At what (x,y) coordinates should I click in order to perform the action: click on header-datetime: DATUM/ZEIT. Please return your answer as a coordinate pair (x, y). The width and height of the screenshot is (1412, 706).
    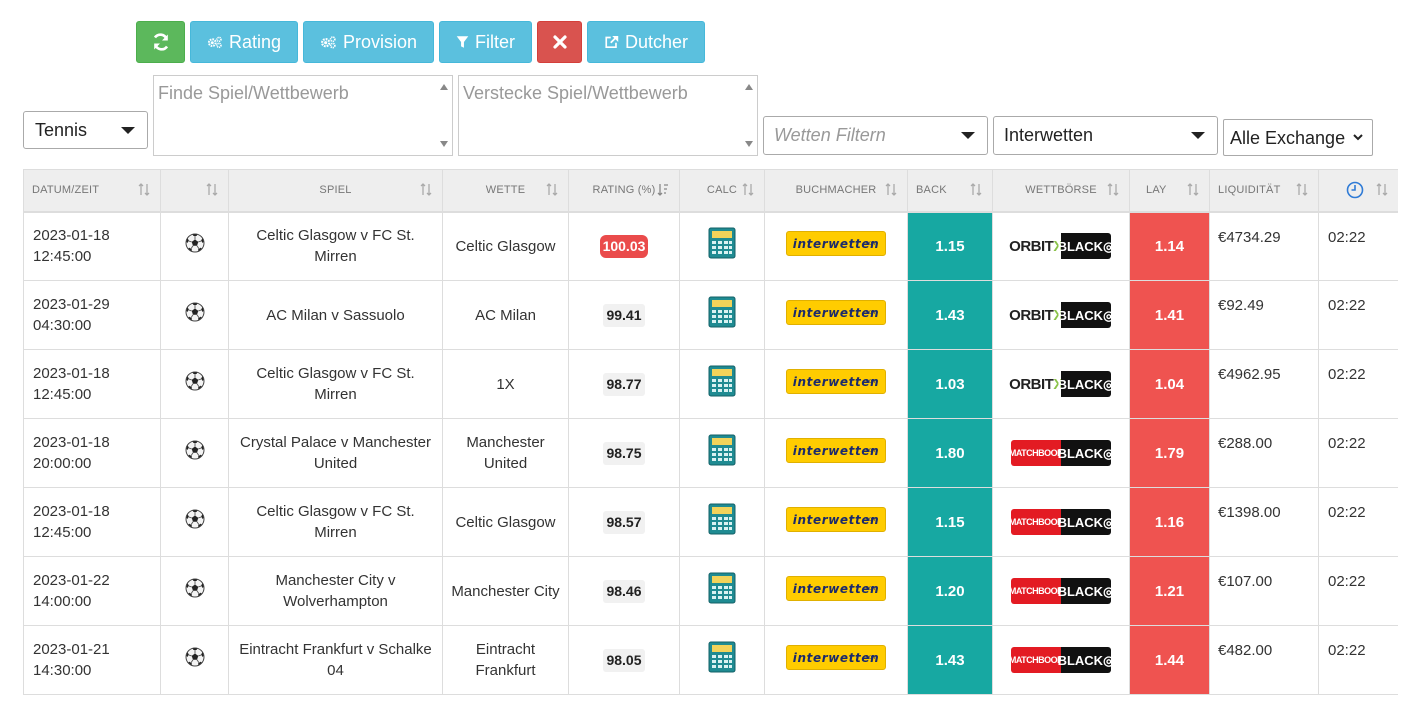
    Looking at the image, I should click on (92, 191).